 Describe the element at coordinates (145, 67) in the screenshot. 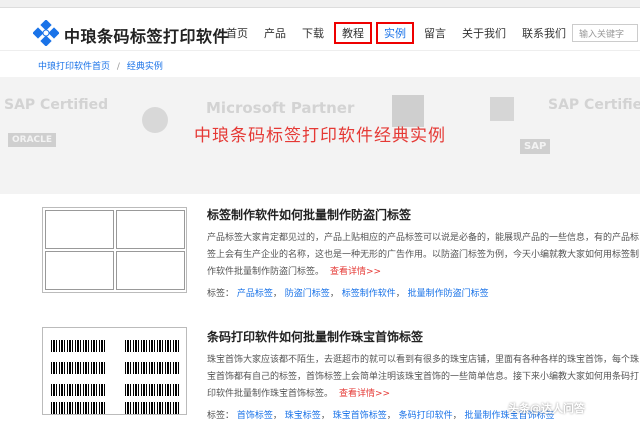

I see `breadcrumb-current-link: 经典实例` at that location.